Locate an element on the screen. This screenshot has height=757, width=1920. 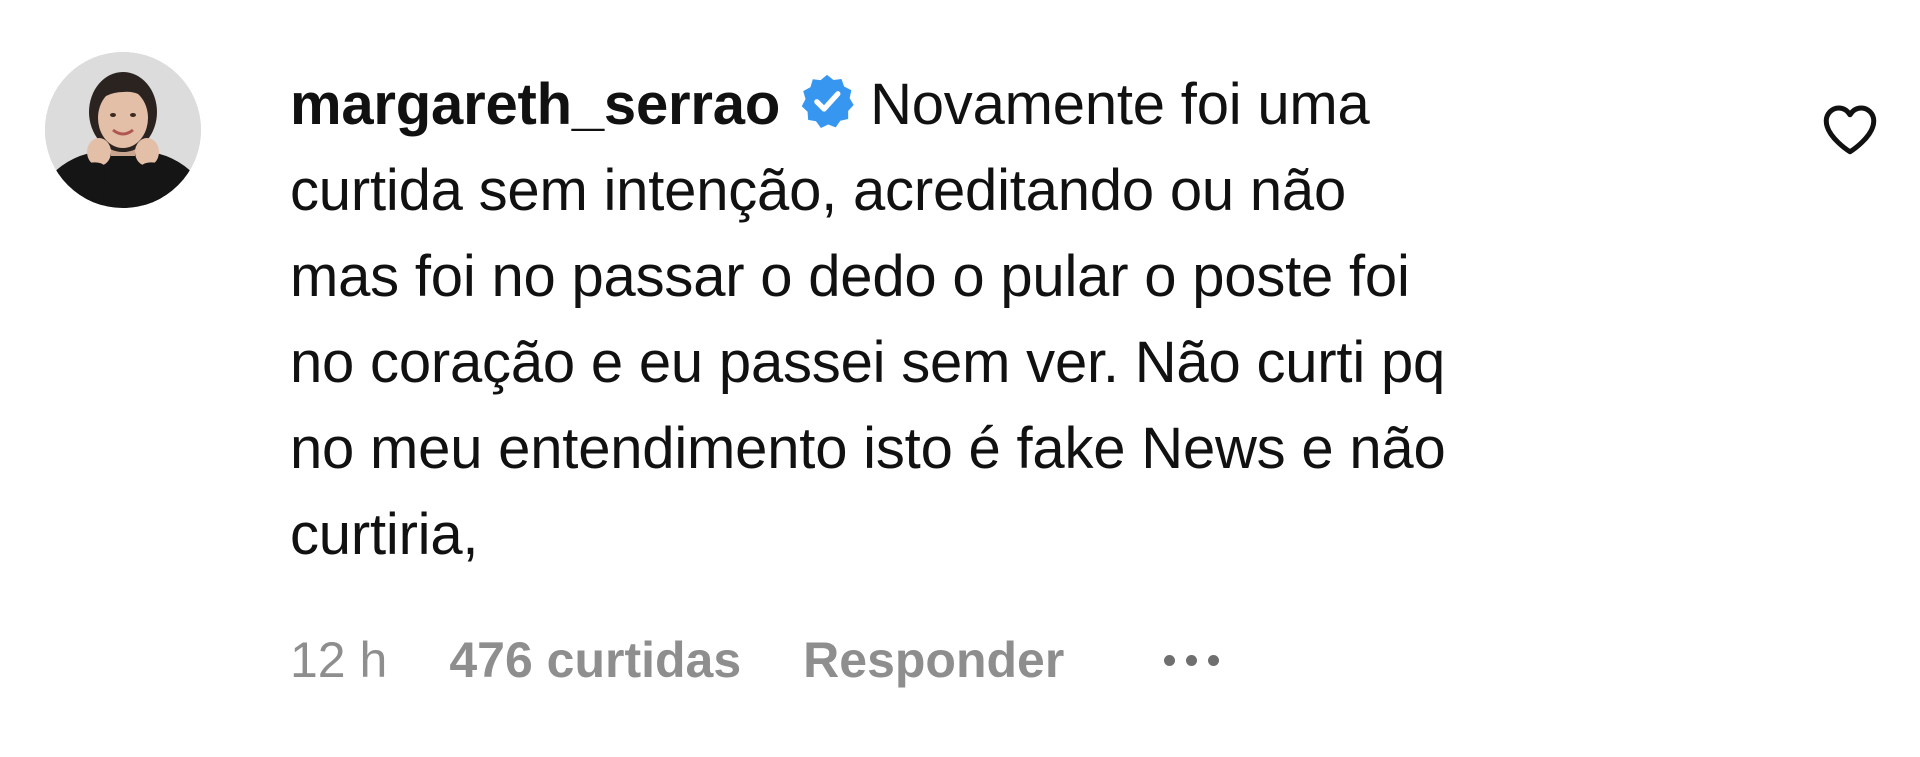
reply-button: Responder is located at coordinates (933, 660).